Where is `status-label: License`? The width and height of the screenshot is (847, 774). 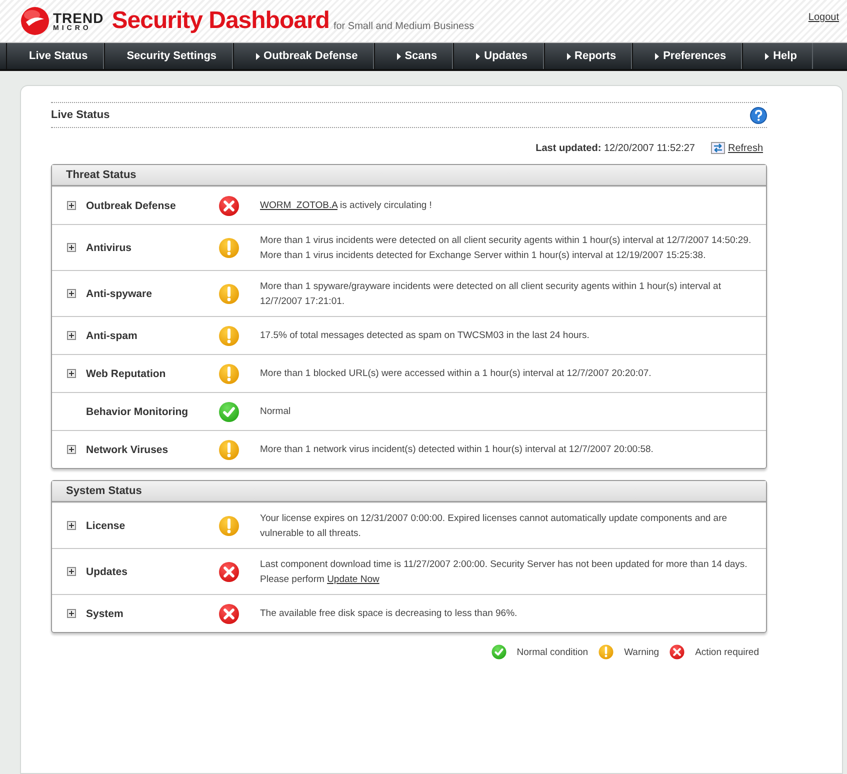 status-label: License is located at coordinates (106, 526).